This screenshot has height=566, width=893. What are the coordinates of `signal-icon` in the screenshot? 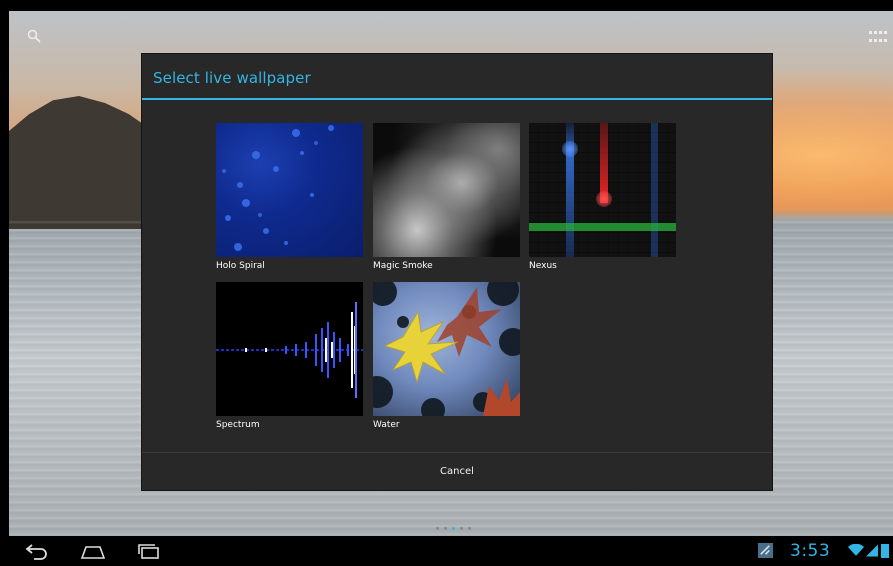 It's located at (872, 550).